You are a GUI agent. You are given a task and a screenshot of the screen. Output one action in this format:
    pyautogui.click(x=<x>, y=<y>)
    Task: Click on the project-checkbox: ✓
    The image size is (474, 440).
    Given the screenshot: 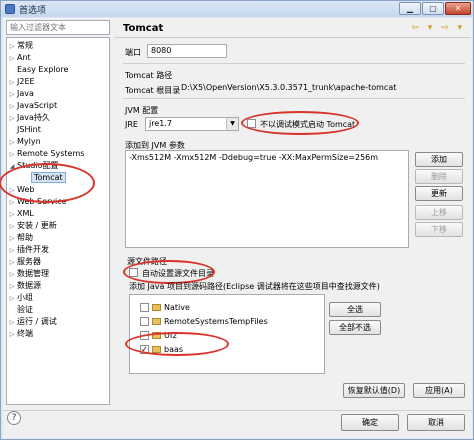 What is the action you would take?
    pyautogui.click(x=144, y=349)
    